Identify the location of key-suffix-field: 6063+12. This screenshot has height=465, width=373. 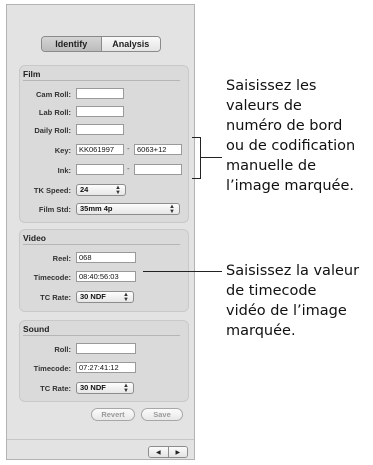
(158, 149).